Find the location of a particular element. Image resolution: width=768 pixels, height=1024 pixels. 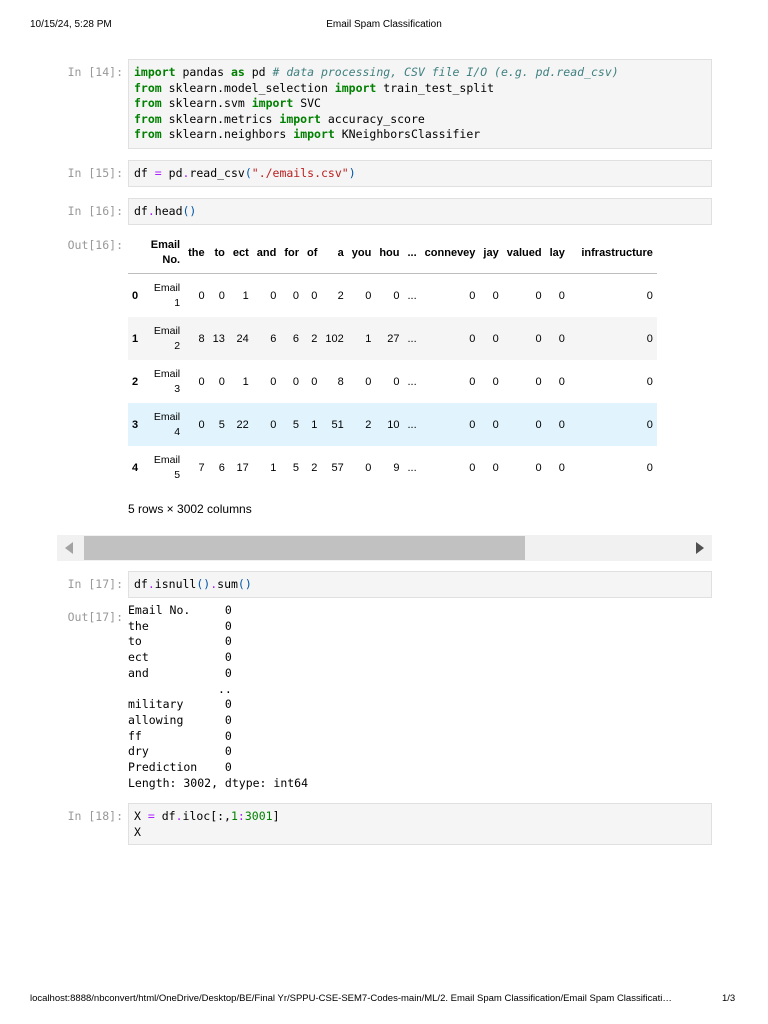

column-header: lay is located at coordinates (557, 253).